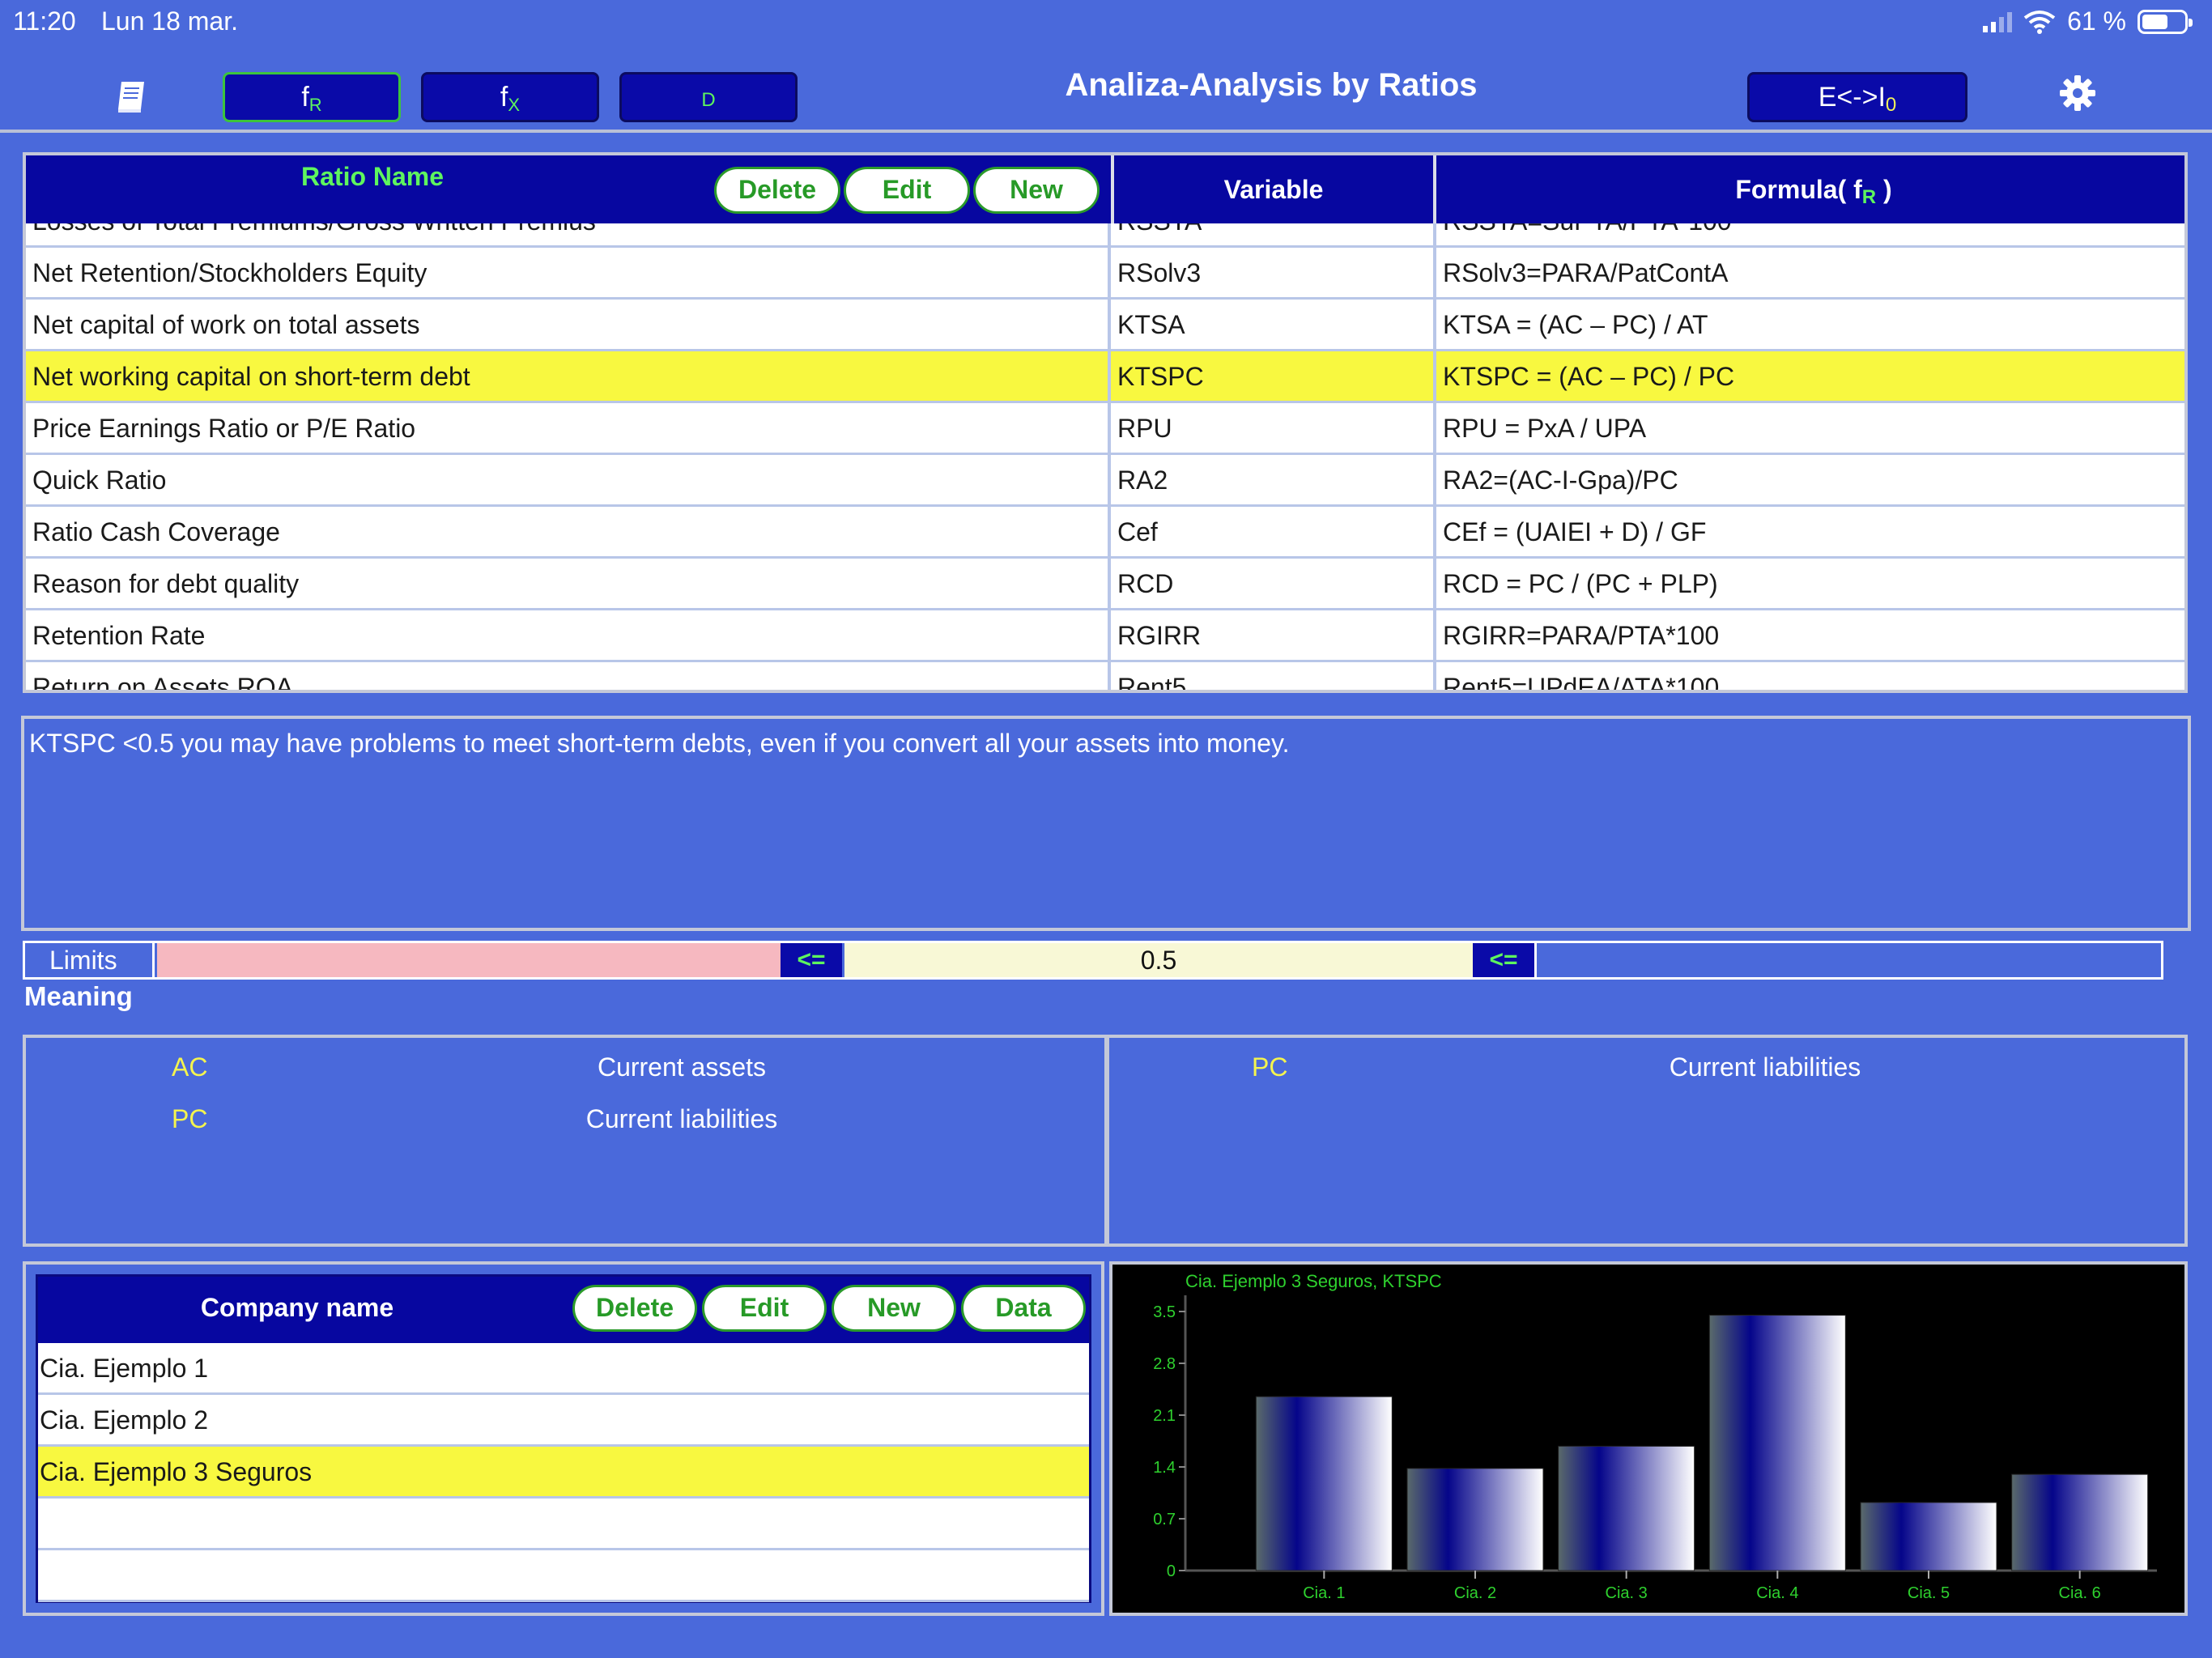 The width and height of the screenshot is (2212, 1658). I want to click on x-tick-label: Cia. 6, so click(2080, 1593).